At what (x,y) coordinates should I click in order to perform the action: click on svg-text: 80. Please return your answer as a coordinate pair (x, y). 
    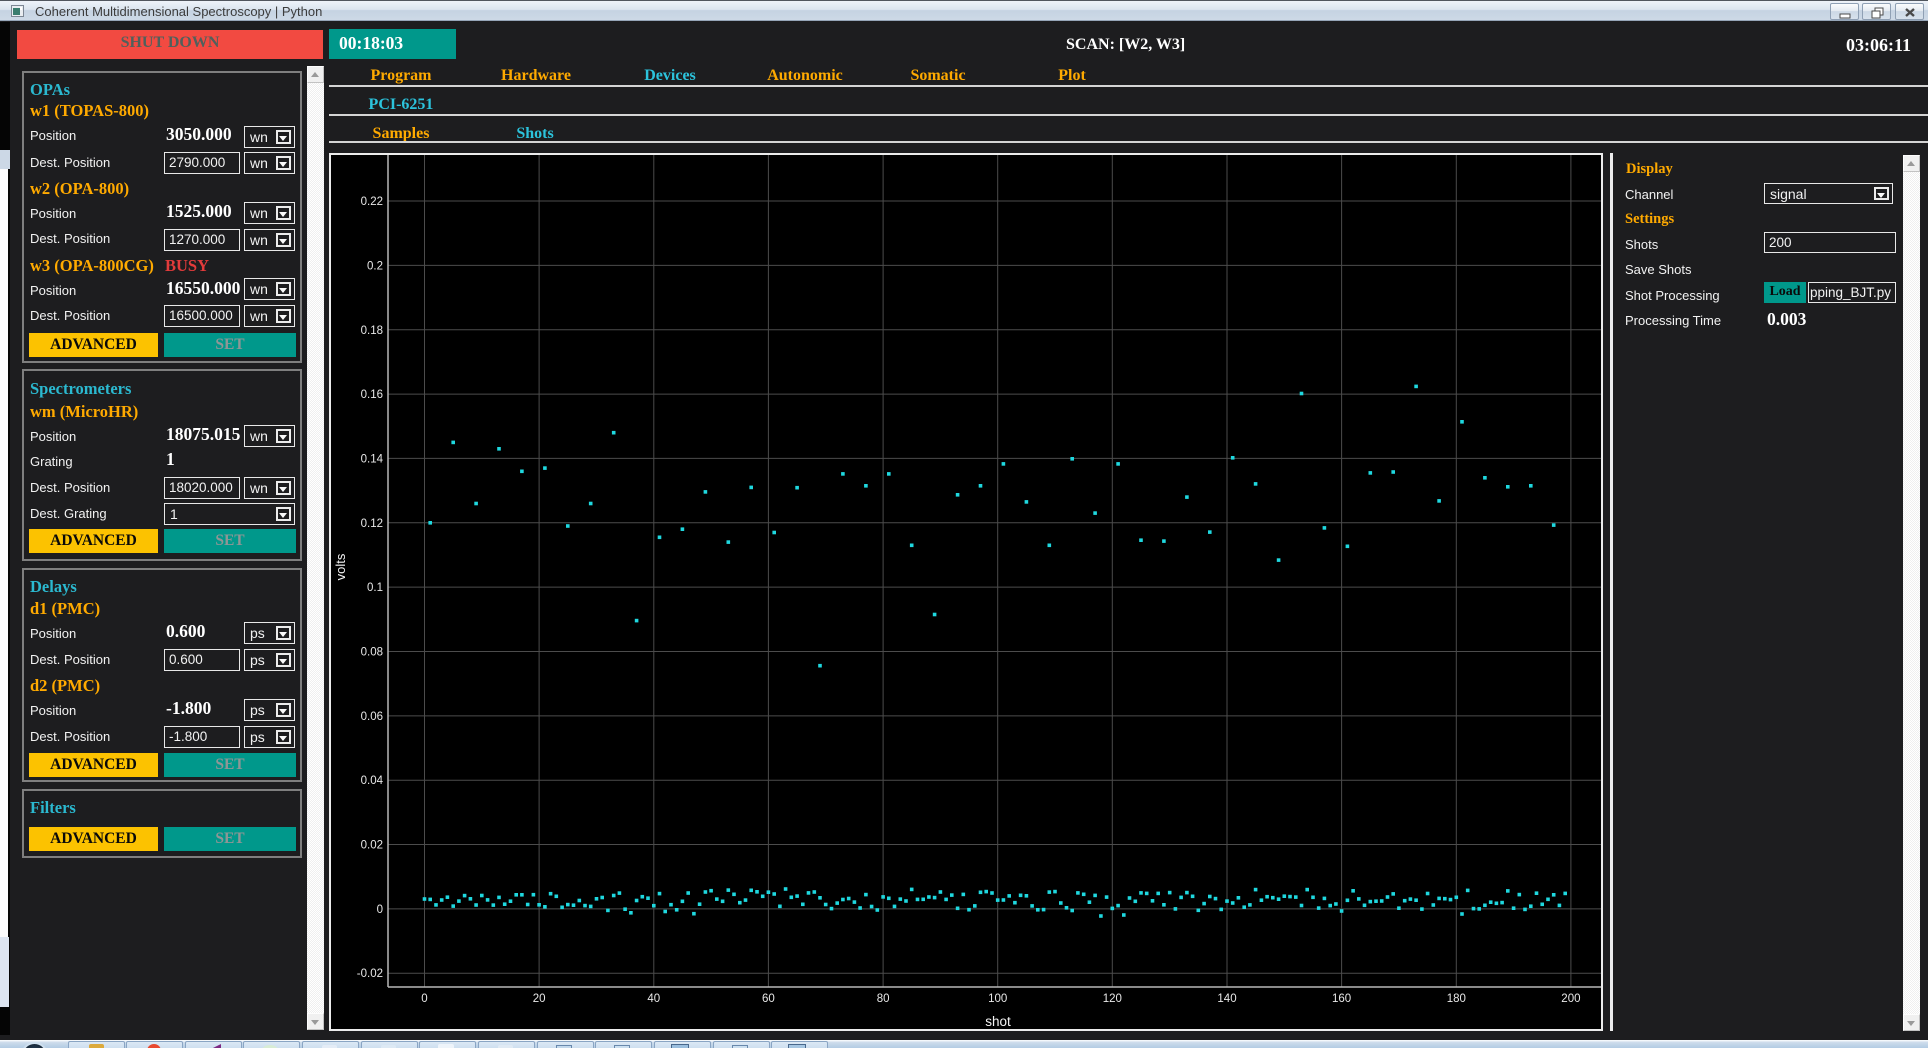
    Looking at the image, I should click on (883, 999).